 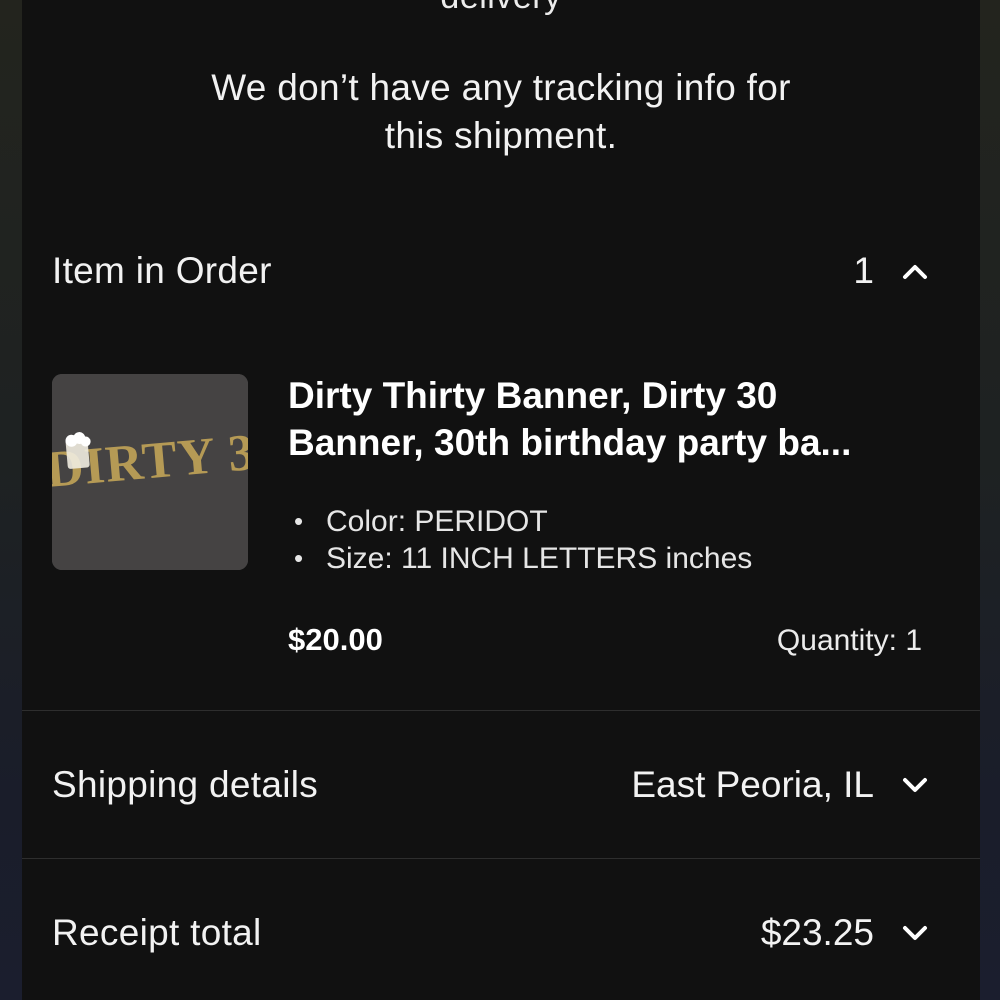 I want to click on product-title-line-1: Dirty Thirty Banner, Dirty 30, so click(x=533, y=395).